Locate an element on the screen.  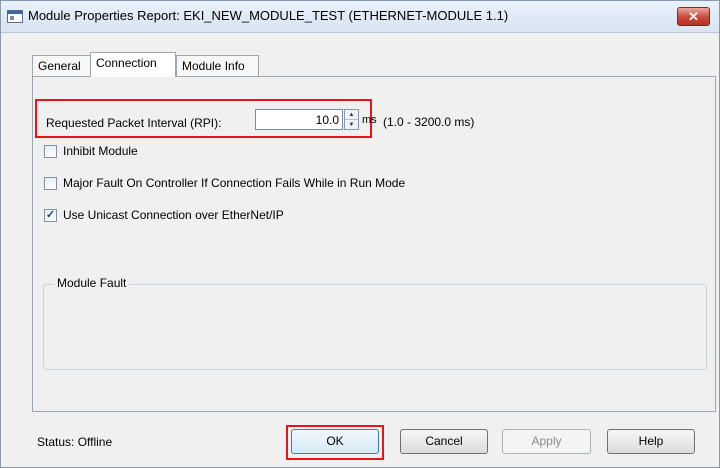
rpi-input is located at coordinates (299, 119).